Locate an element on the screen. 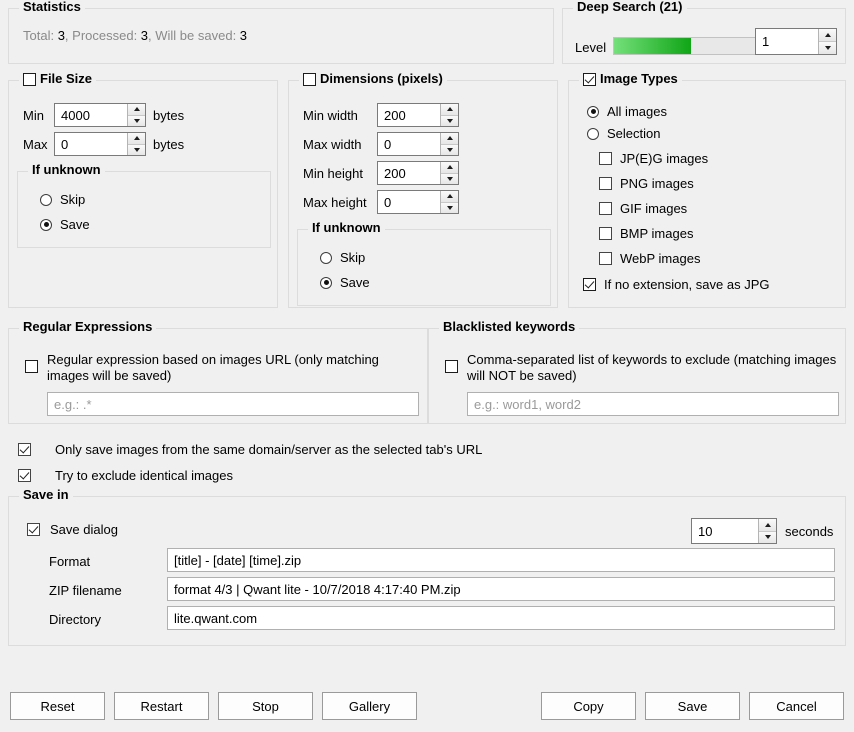 Image resolution: width=854 pixels, height=732 pixels. save-dialog-checkbox is located at coordinates (33, 529).